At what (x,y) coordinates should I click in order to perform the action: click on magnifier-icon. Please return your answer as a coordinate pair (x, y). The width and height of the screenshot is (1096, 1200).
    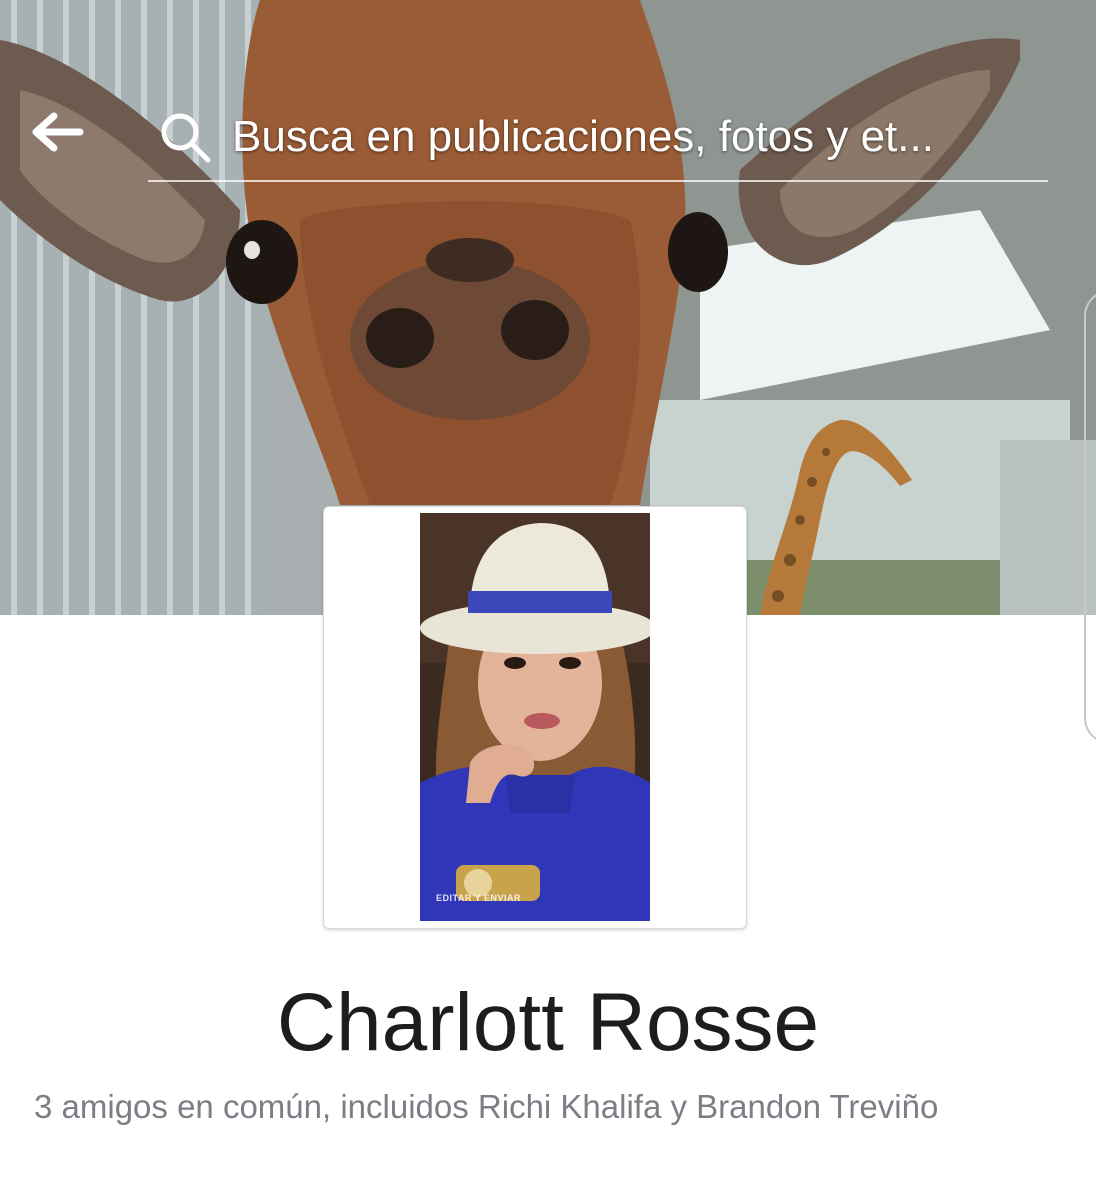
    Looking at the image, I should click on (186, 138).